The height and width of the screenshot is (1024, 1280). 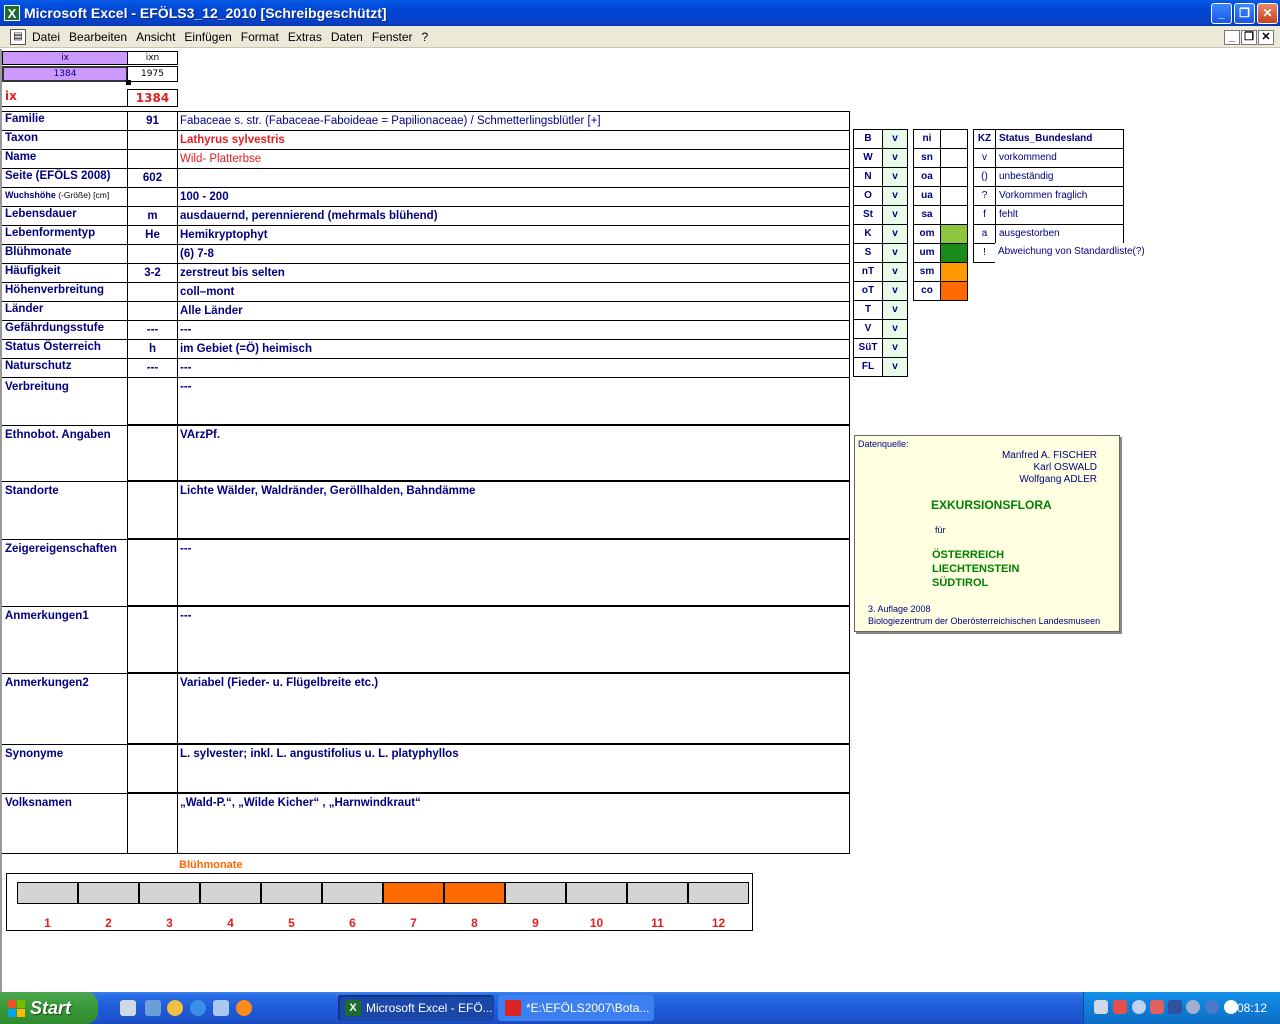 What do you see at coordinates (49, 1008) in the screenshot?
I see `start-button: Start` at bounding box center [49, 1008].